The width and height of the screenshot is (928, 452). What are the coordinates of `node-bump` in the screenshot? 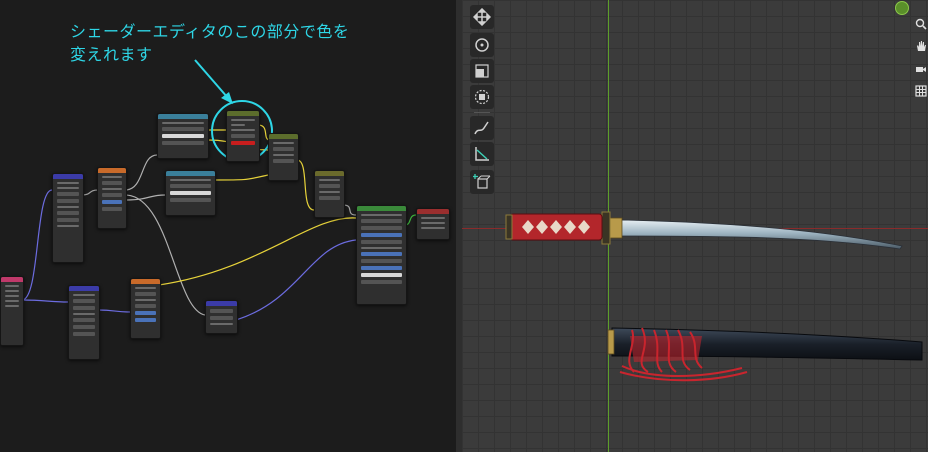 It's located at (329, 194).